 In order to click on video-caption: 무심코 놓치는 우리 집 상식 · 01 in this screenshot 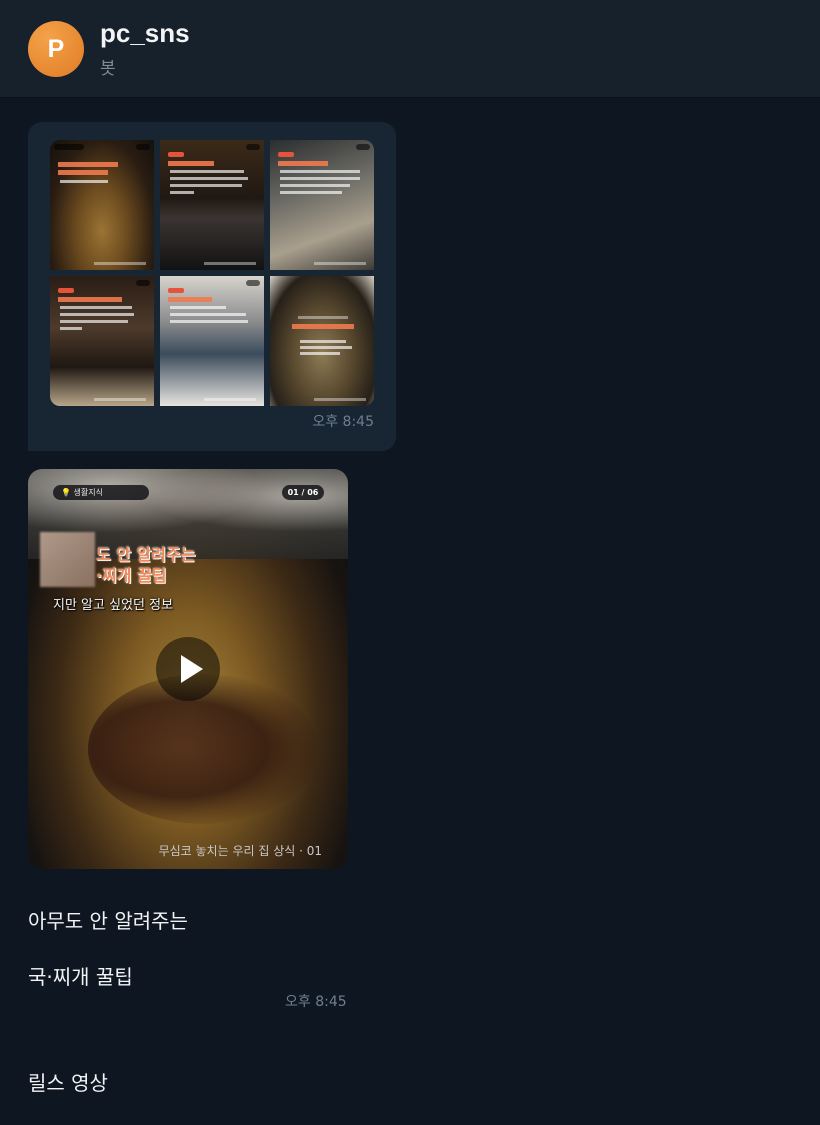, I will do `click(240, 851)`.